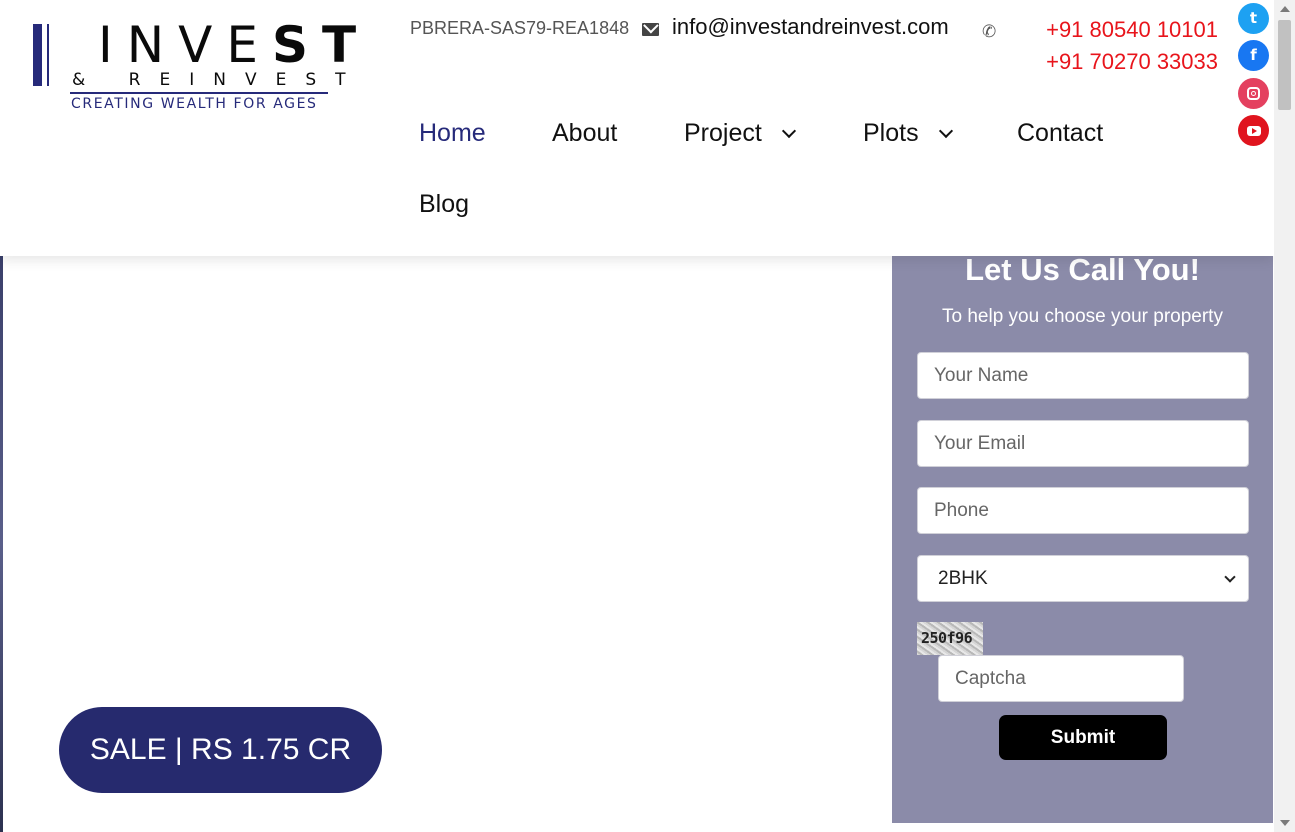  Describe the element at coordinates (1115, 46) in the screenshot. I see `phone-numbers: +91 80540 10101 +91 70270 33033` at that location.